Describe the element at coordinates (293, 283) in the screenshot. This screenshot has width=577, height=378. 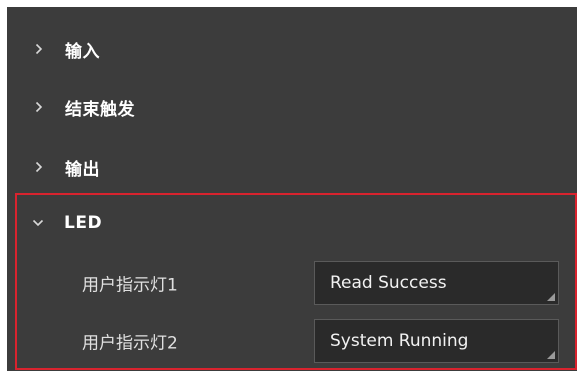
I see `led-field-row: 用户指示灯1 Read Success` at that location.